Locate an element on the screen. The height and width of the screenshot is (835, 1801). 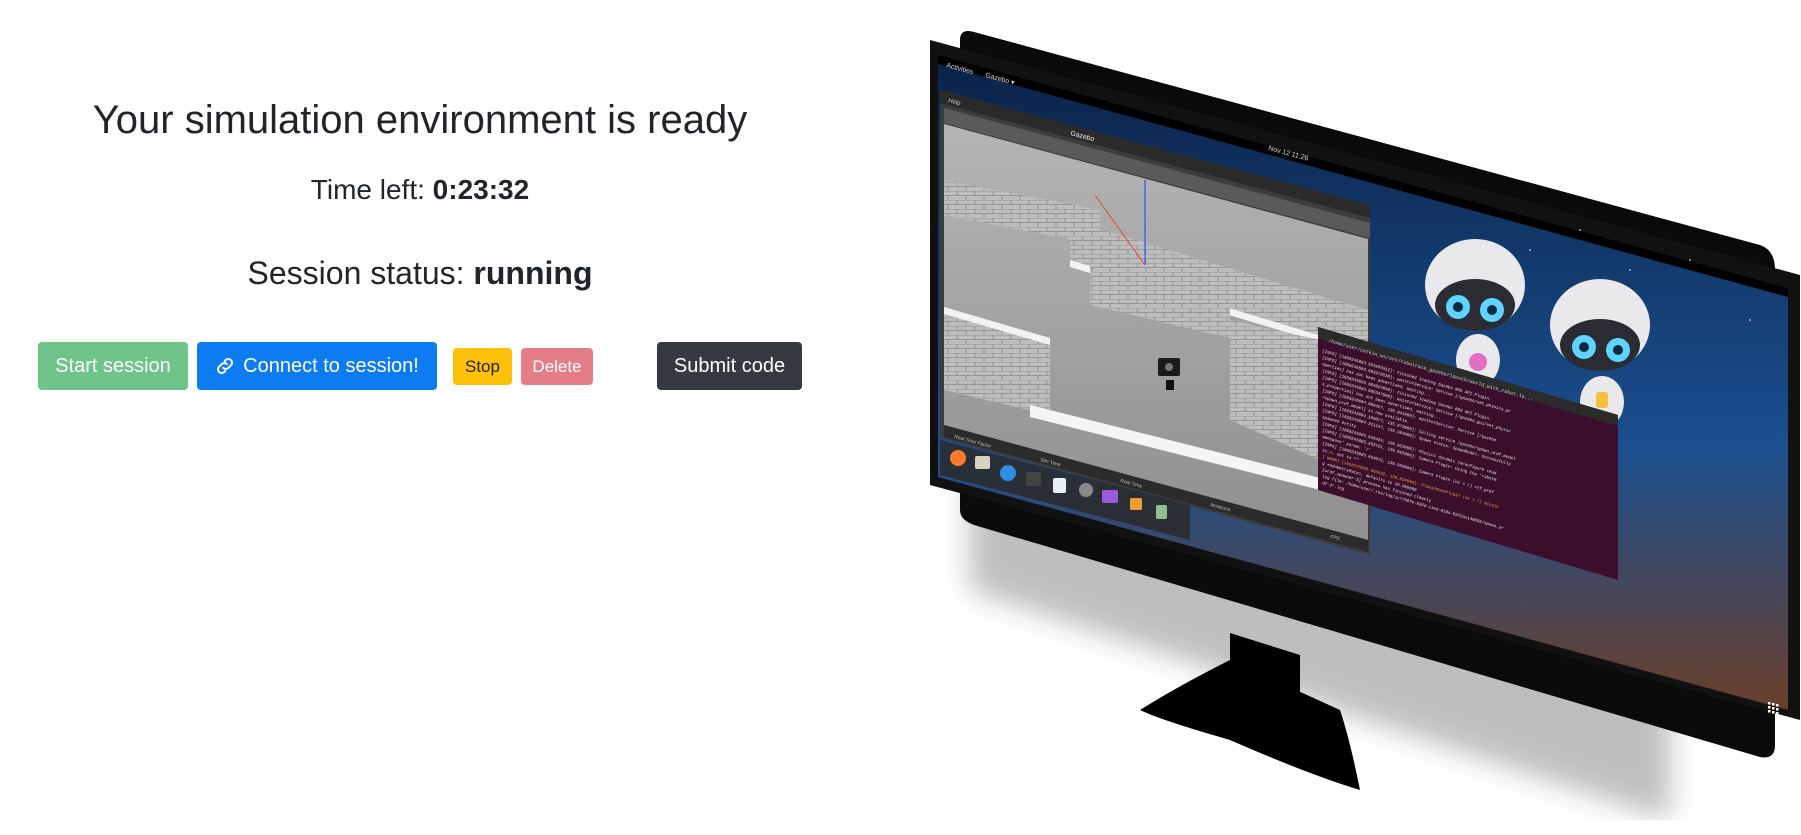
files-icon is located at coordinates (982, 462).